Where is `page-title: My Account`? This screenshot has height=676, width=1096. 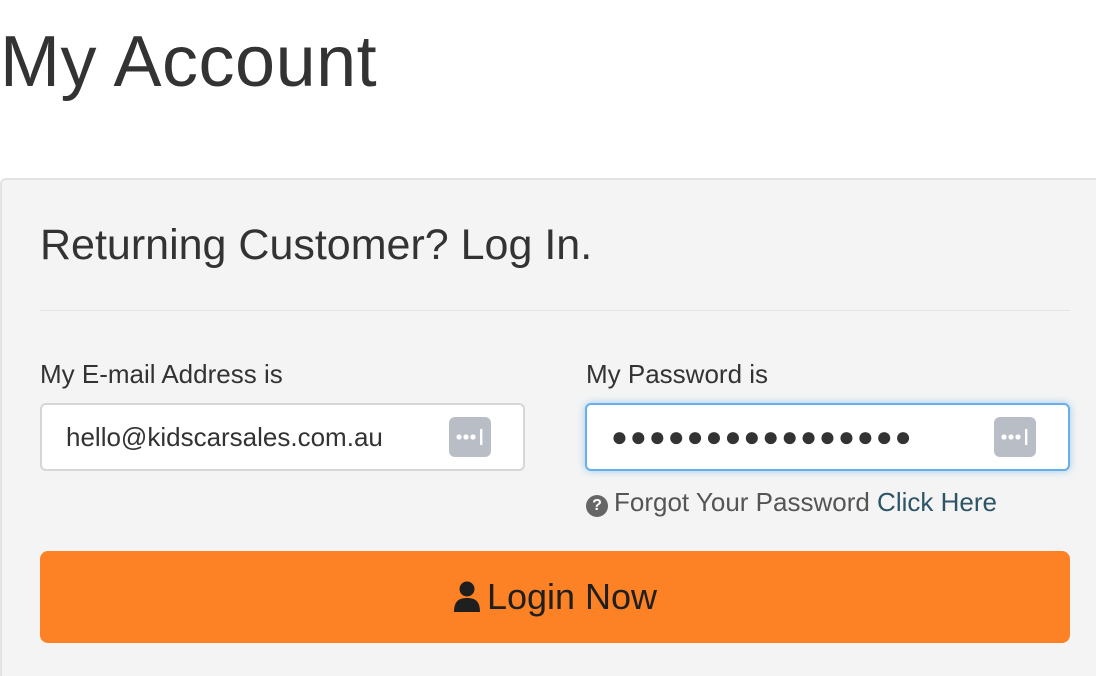 page-title: My Account is located at coordinates (189, 62).